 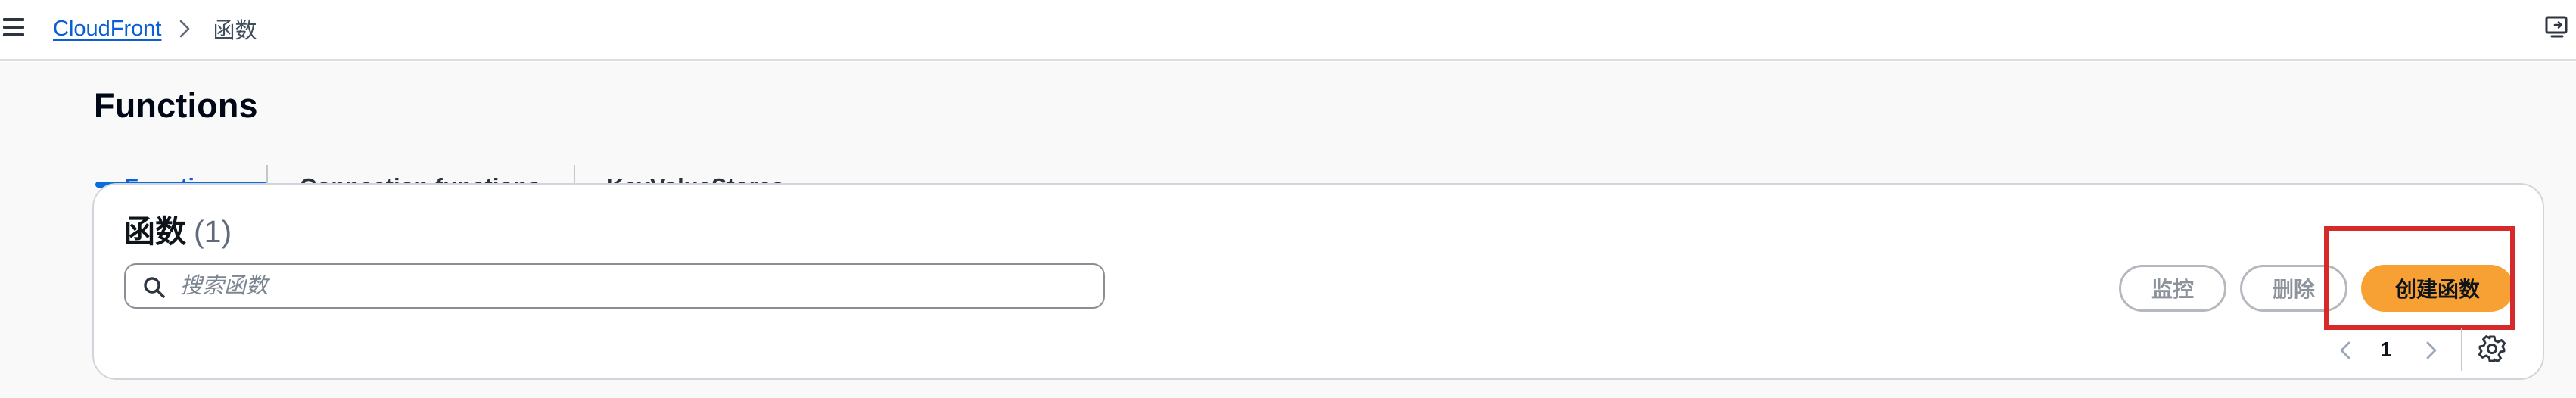 I want to click on search-field, so click(x=614, y=286).